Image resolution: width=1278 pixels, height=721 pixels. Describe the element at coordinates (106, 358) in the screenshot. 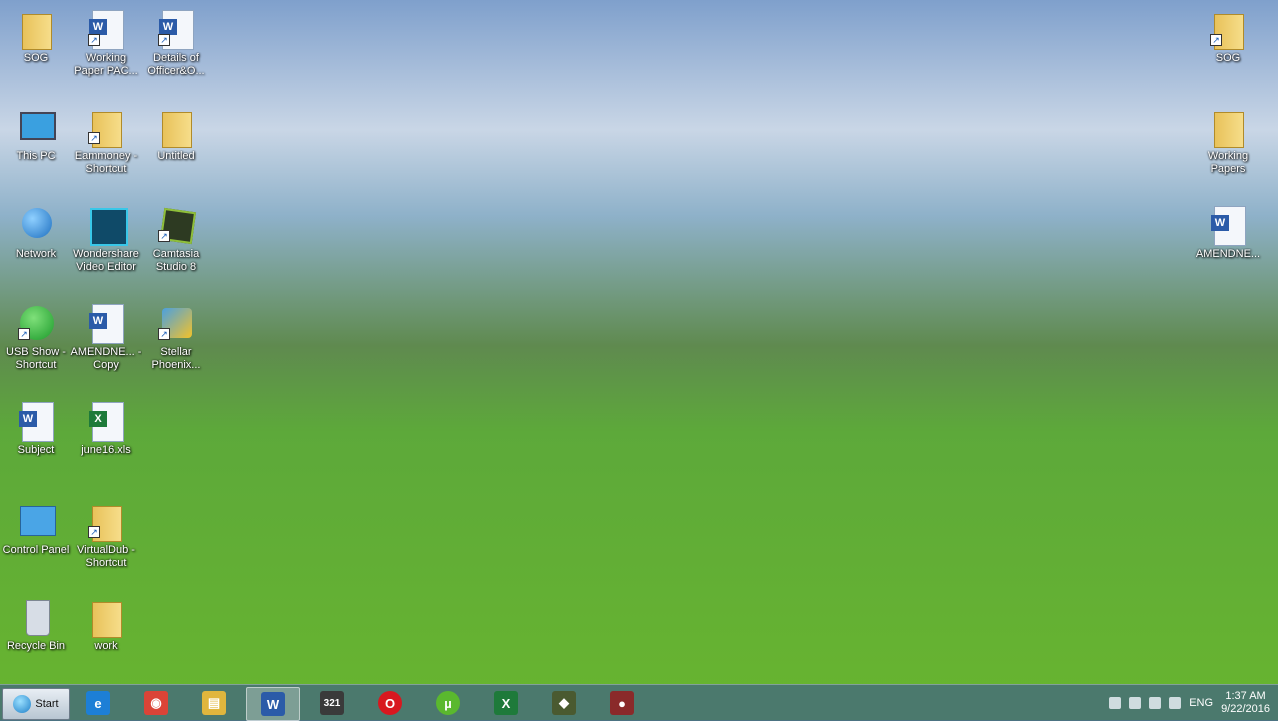

I see `icon-label: AMENDNE... - Copy` at that location.